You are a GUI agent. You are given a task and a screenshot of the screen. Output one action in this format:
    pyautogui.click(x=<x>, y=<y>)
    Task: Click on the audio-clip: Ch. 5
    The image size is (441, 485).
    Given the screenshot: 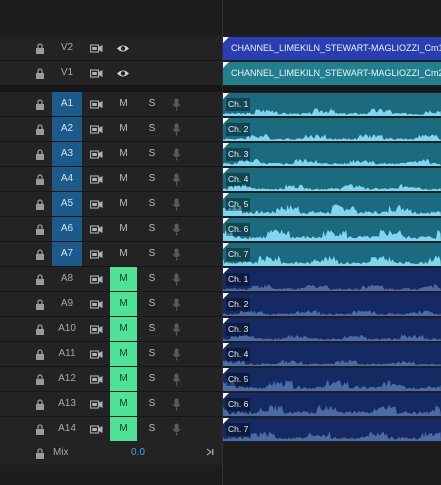 What is the action you would take?
    pyautogui.click(x=332, y=379)
    